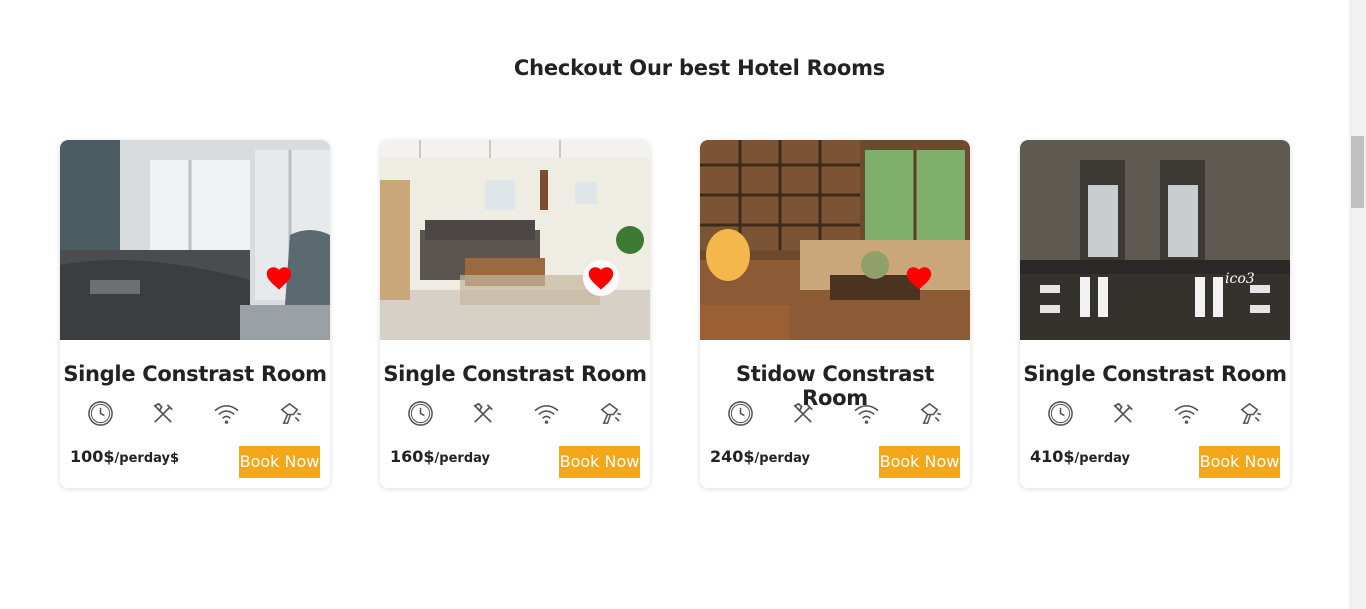 This screenshot has height=609, width=1366. I want to click on price-amount: 100$, so click(92, 456).